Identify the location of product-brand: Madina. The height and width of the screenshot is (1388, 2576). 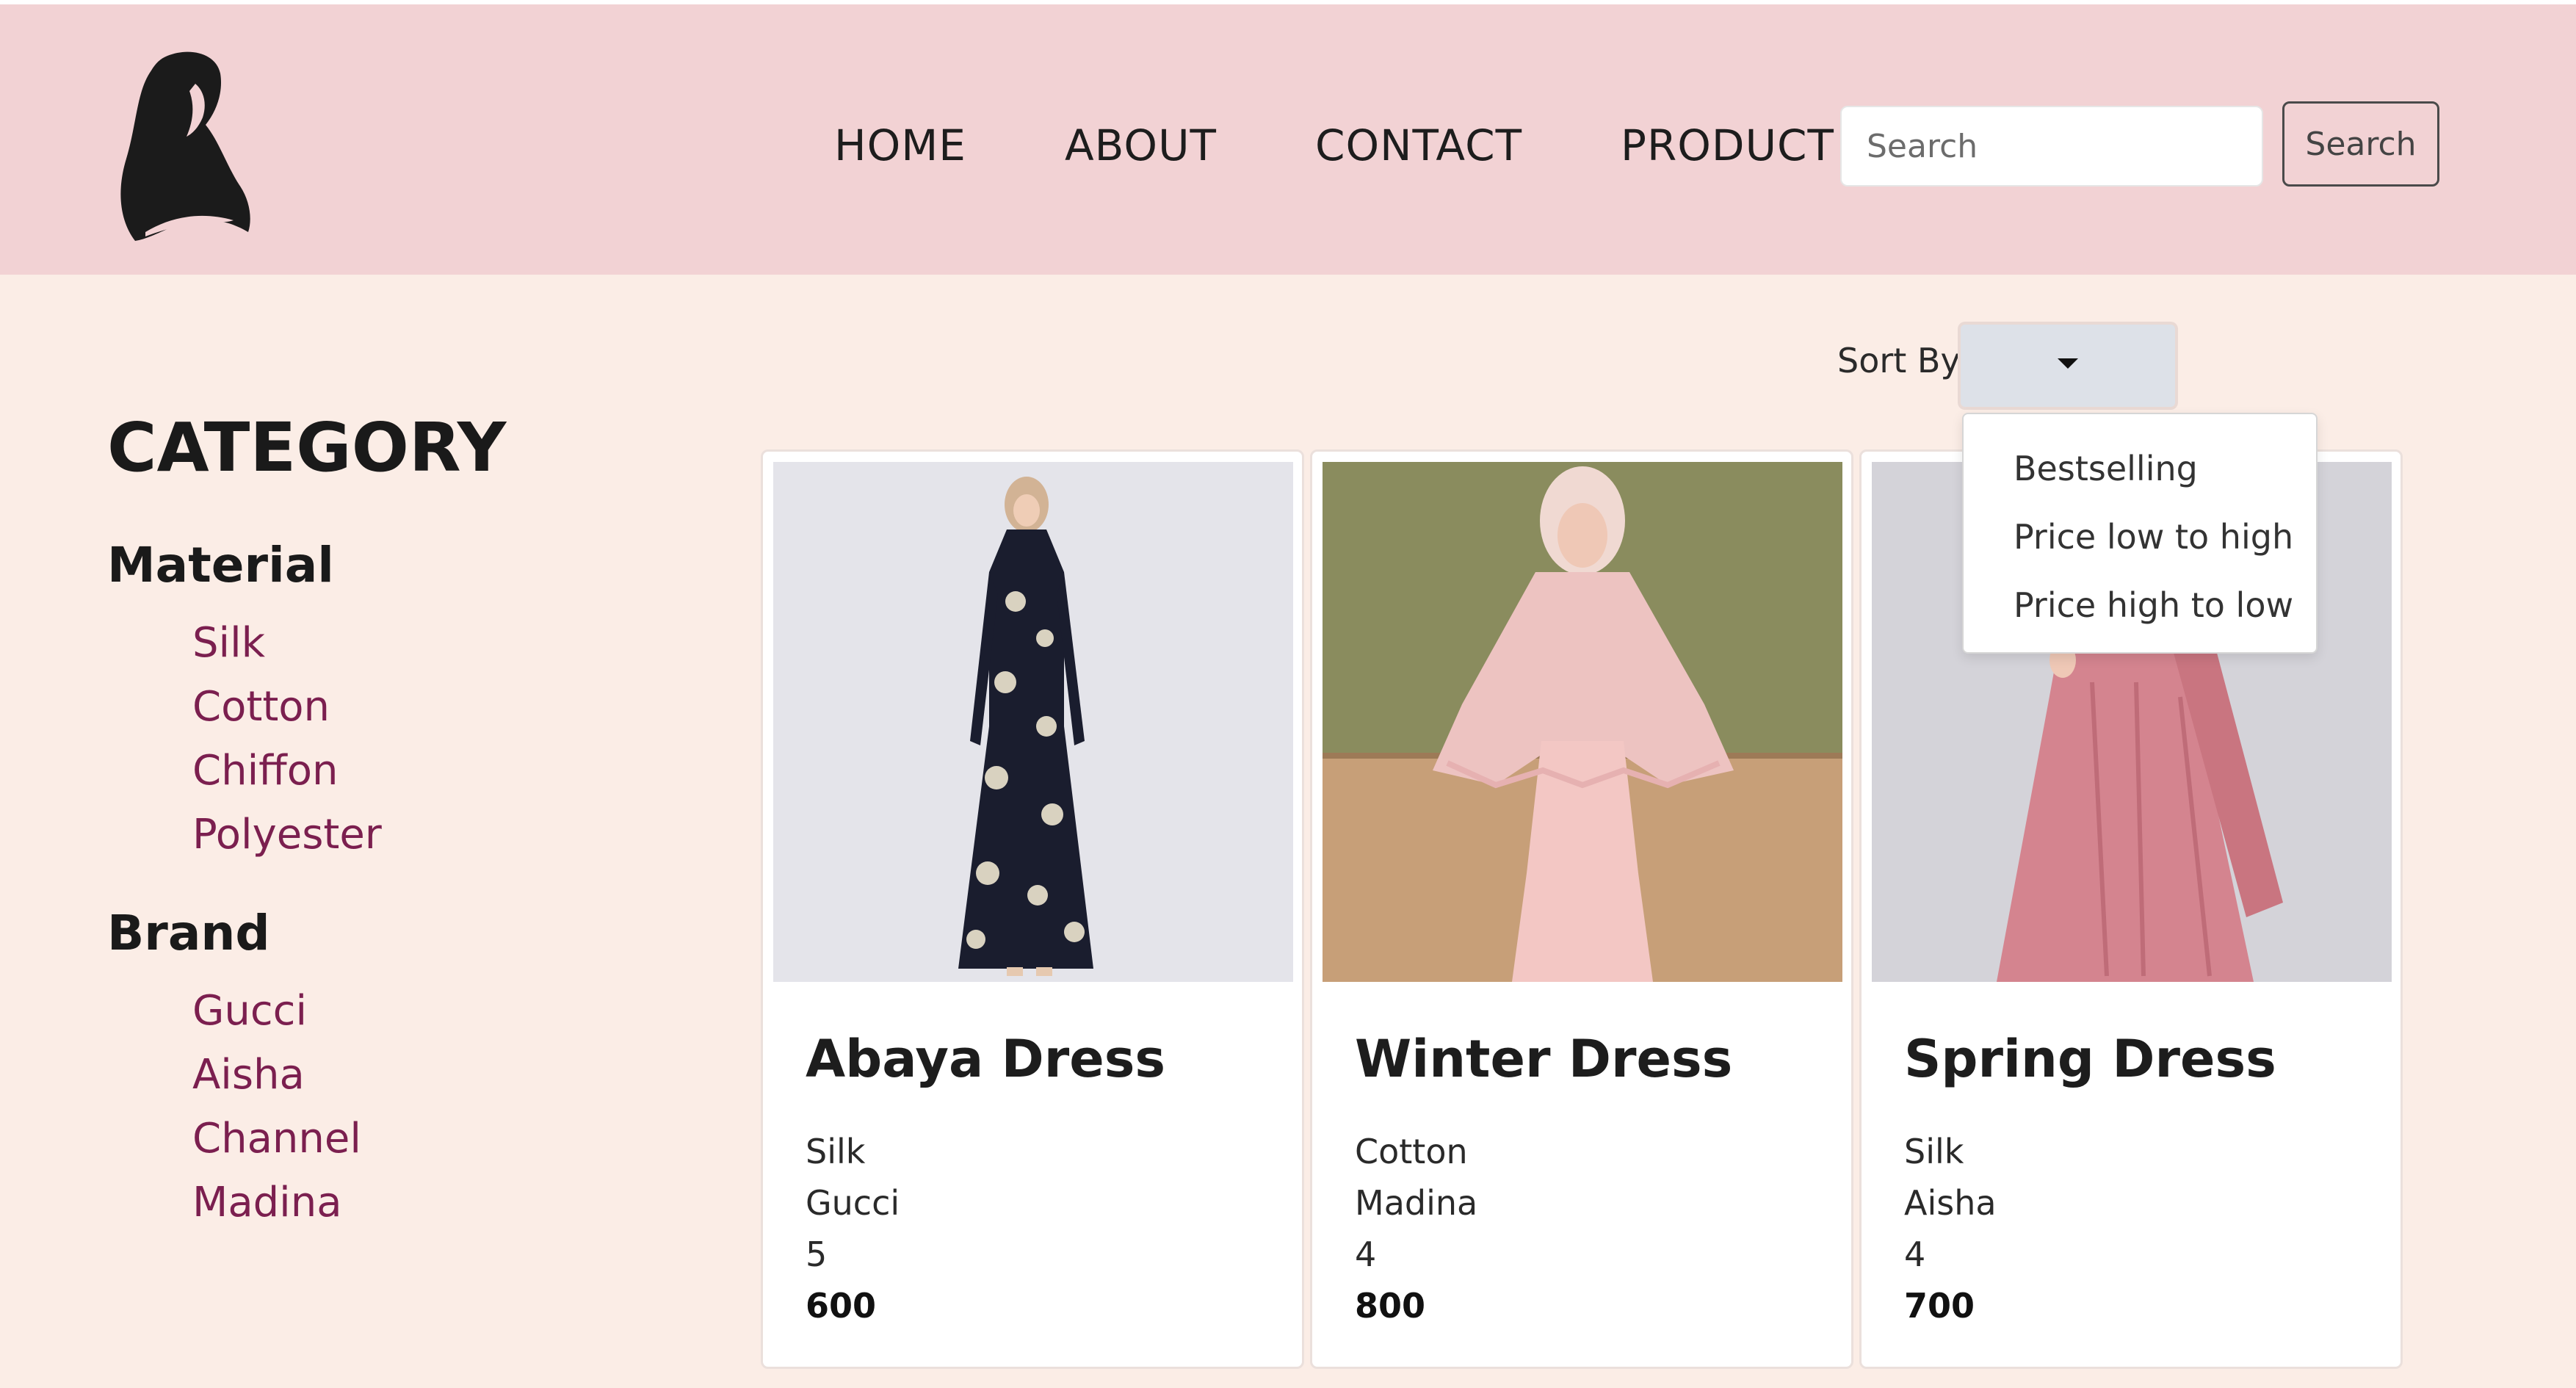
(1416, 1203).